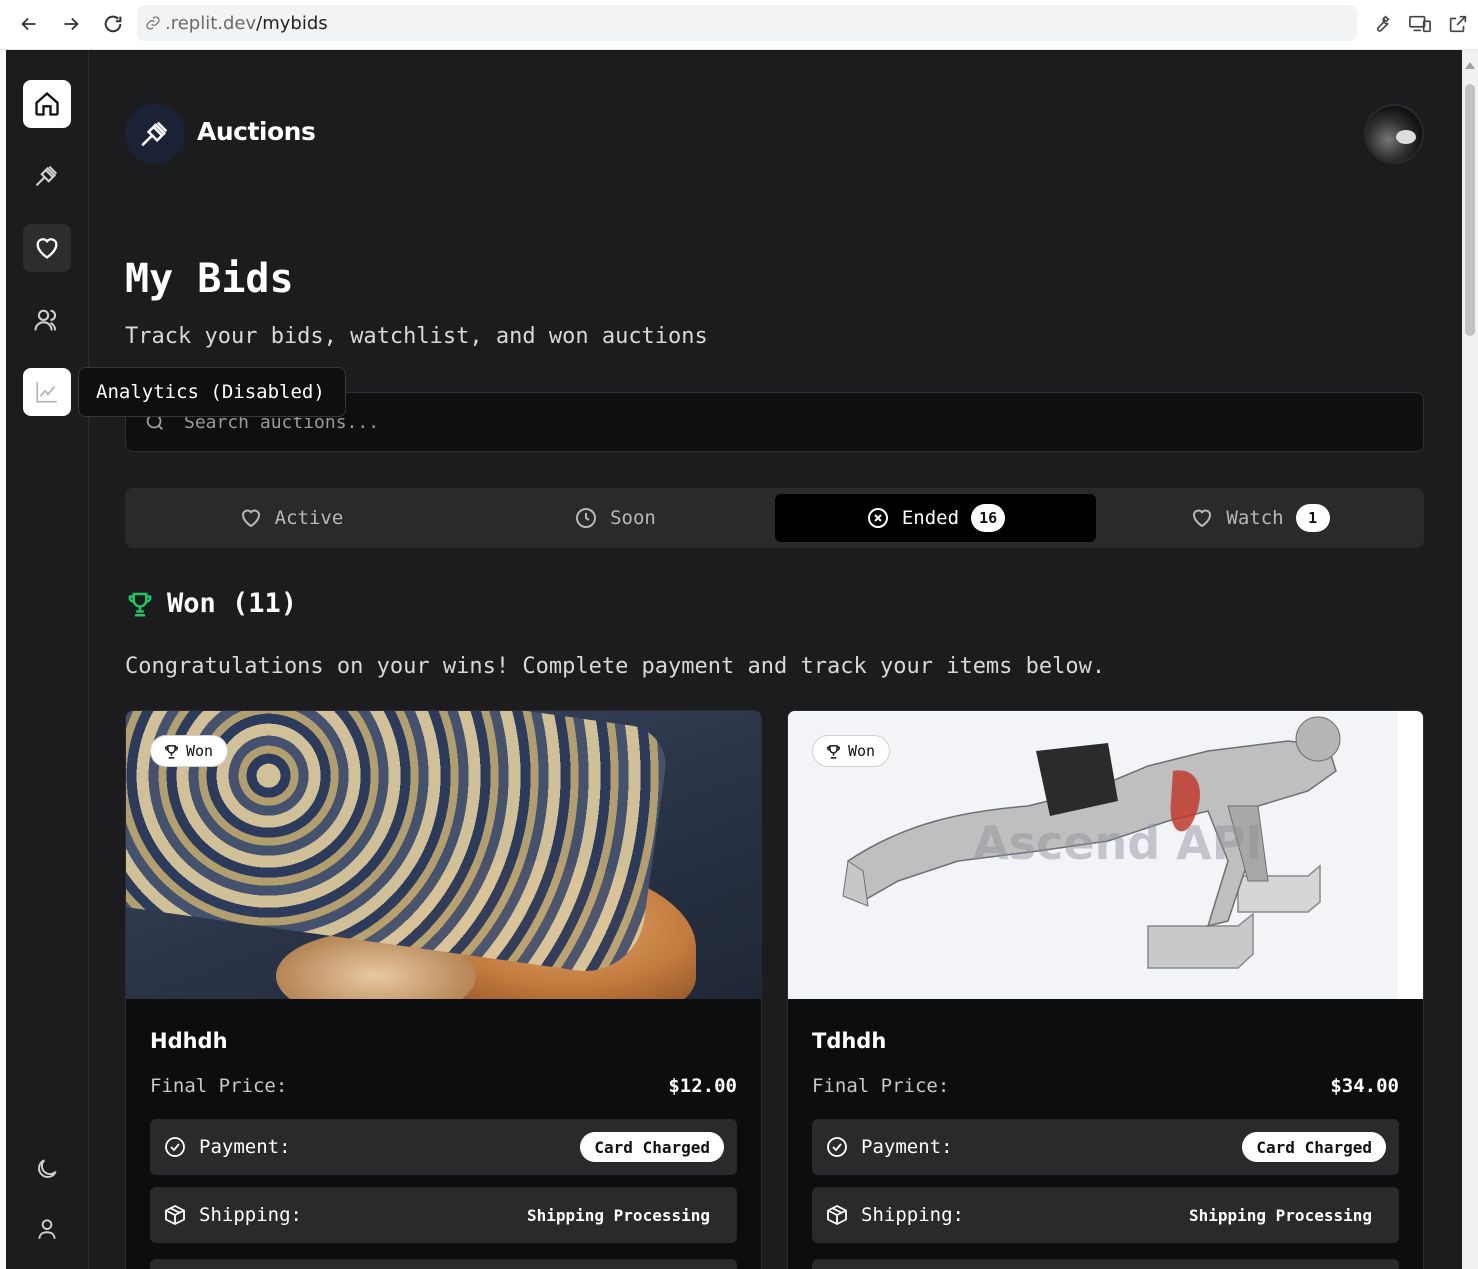 Image resolution: width=1478 pixels, height=1269 pixels. I want to click on page-title: My Bids, so click(209, 279).